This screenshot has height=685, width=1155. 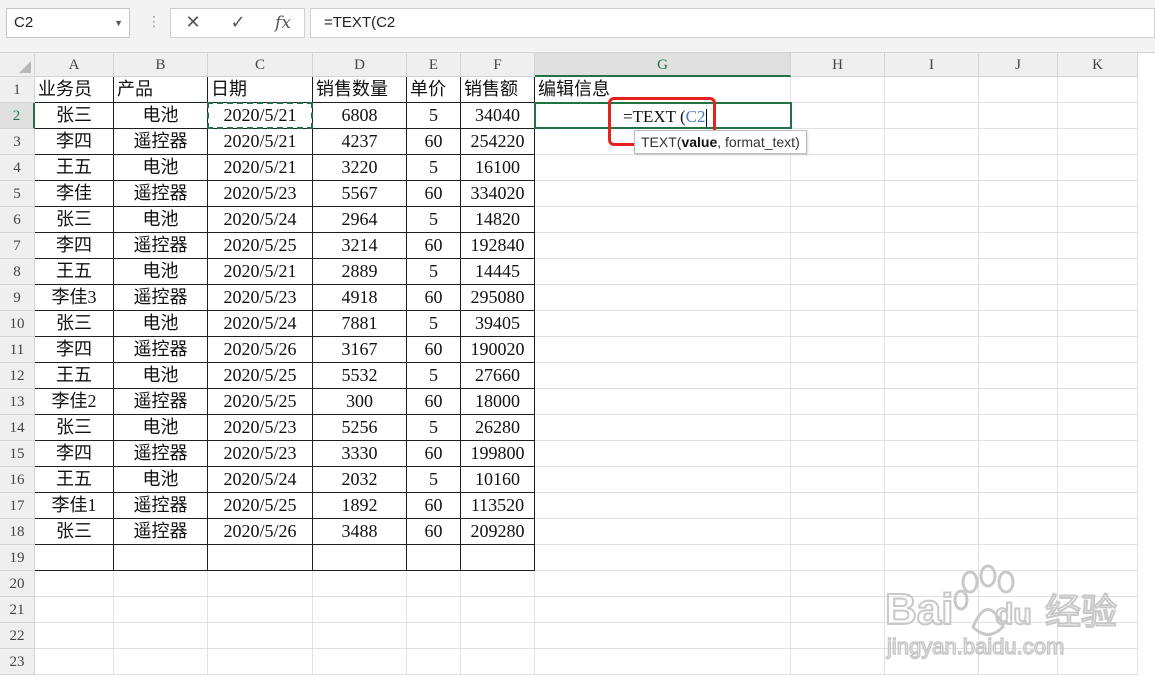 What do you see at coordinates (260, 116) in the screenshot?
I see `cell-c2: 2020/5/21` at bounding box center [260, 116].